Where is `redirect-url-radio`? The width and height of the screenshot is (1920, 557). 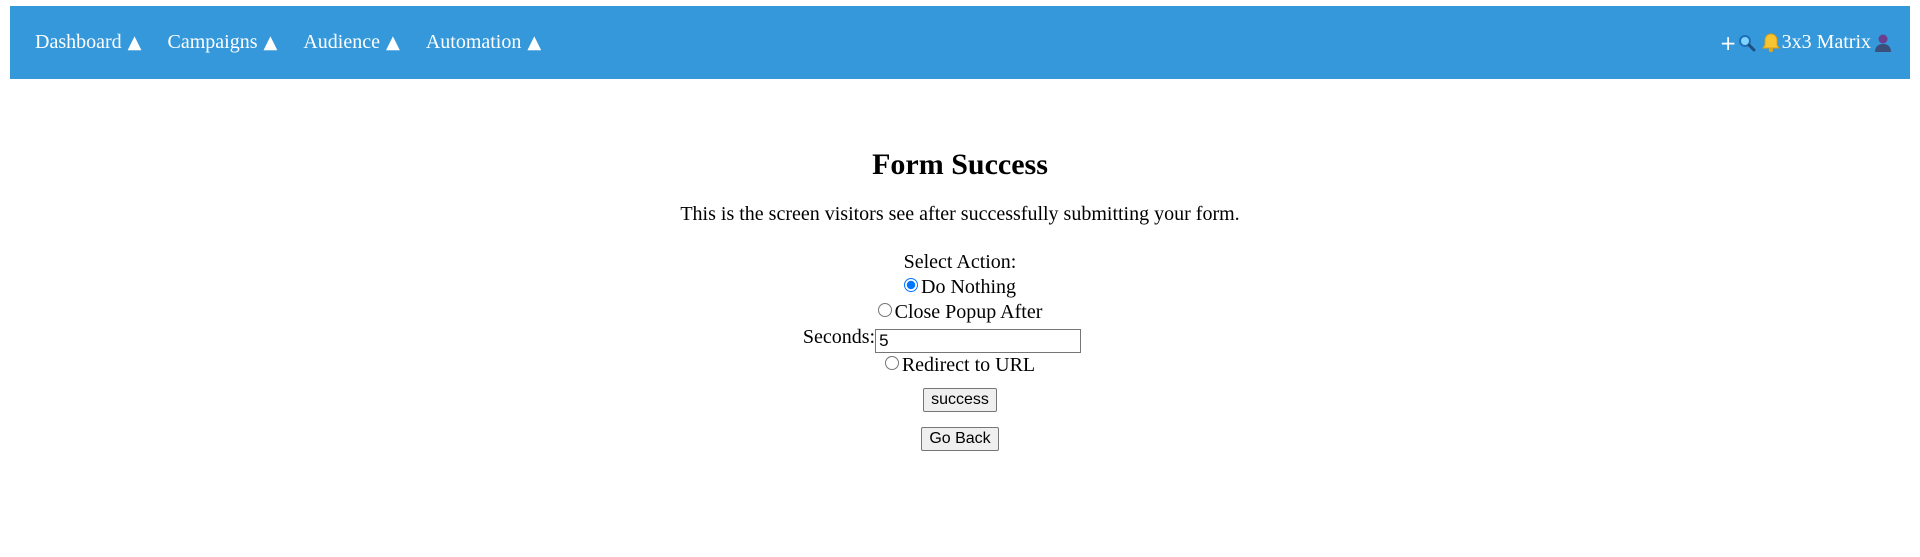
redirect-url-radio is located at coordinates (891, 363).